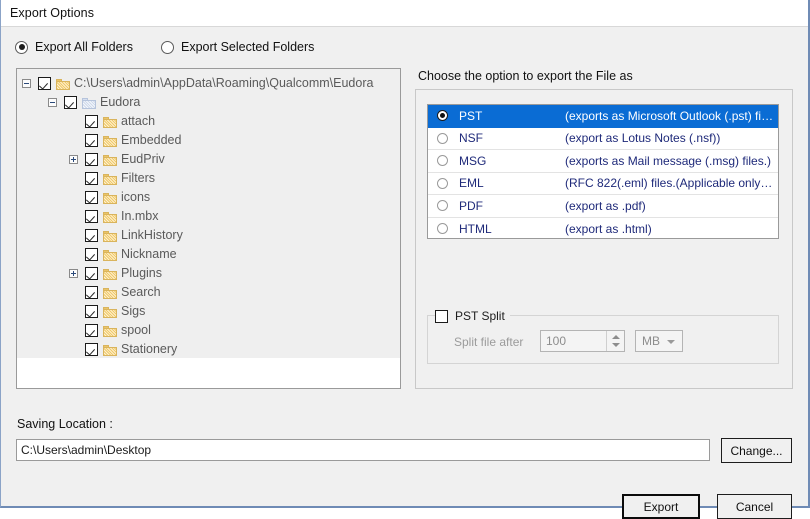 This screenshot has height=519, width=810. What do you see at coordinates (149, 254) in the screenshot?
I see `tree-row-label: Nickname` at bounding box center [149, 254].